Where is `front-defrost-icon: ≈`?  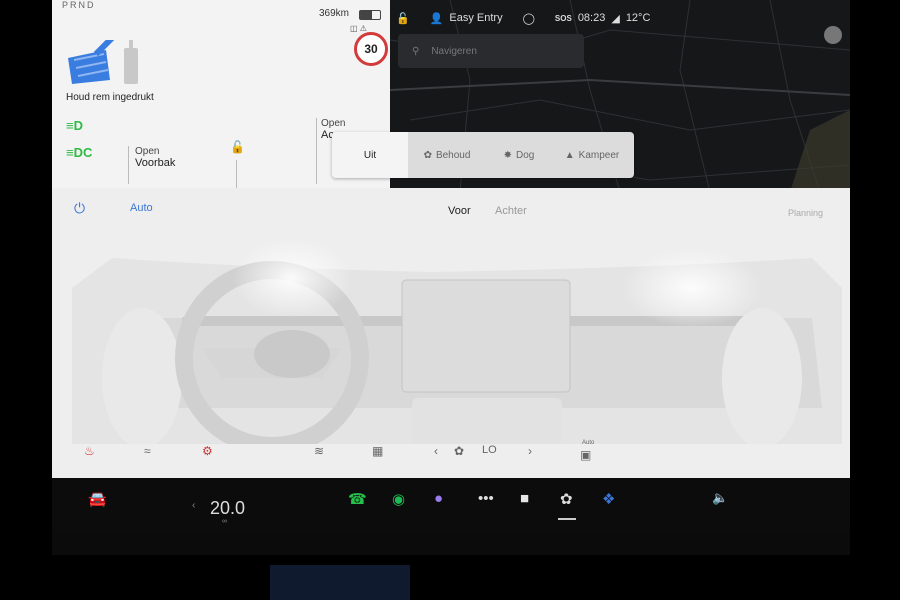 front-defrost-icon: ≈ is located at coordinates (147, 451).